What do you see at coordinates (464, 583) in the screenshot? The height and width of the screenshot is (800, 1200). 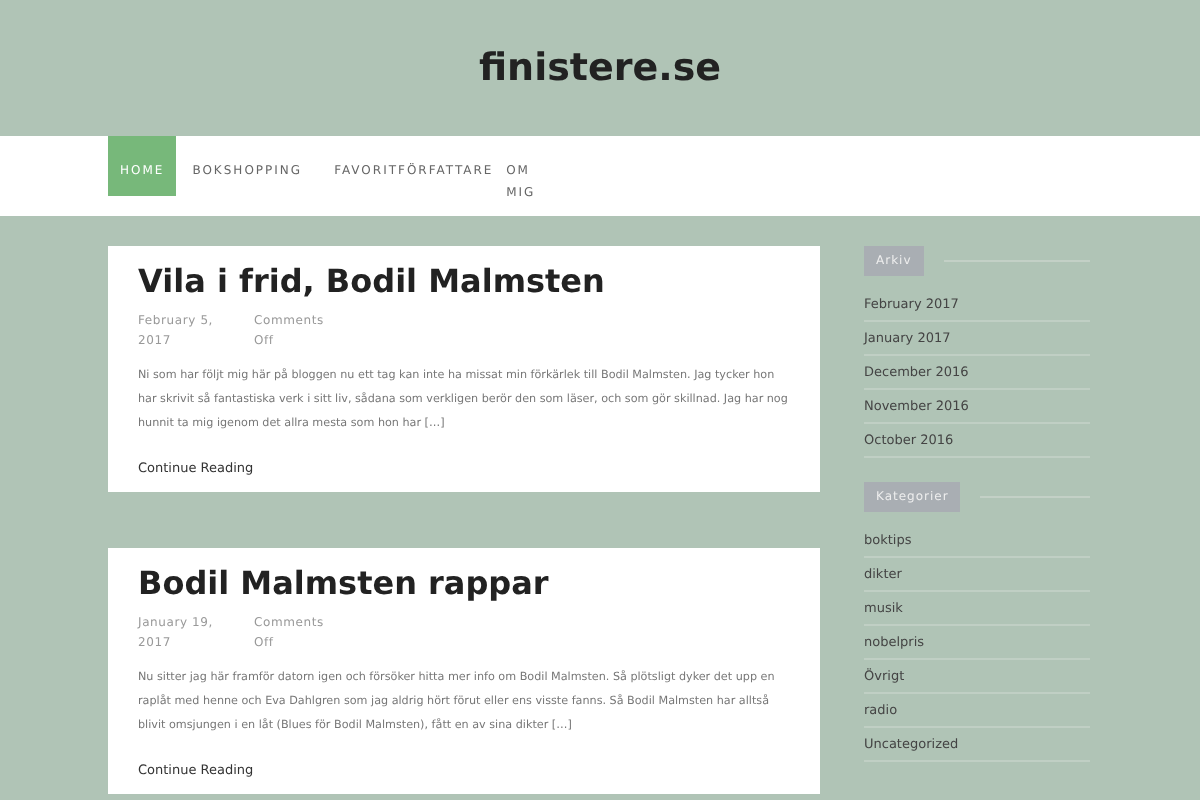 I see `post-title: Bodil Malmsten rappar` at bounding box center [464, 583].